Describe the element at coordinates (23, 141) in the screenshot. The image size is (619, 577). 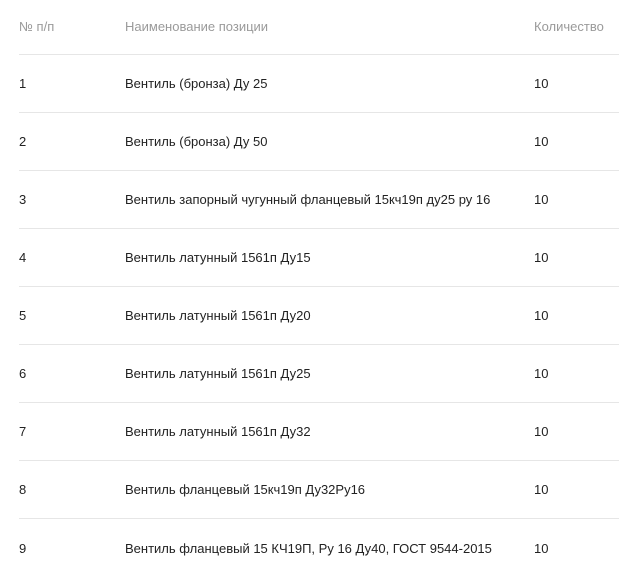
I see `row-number: 2` at that location.